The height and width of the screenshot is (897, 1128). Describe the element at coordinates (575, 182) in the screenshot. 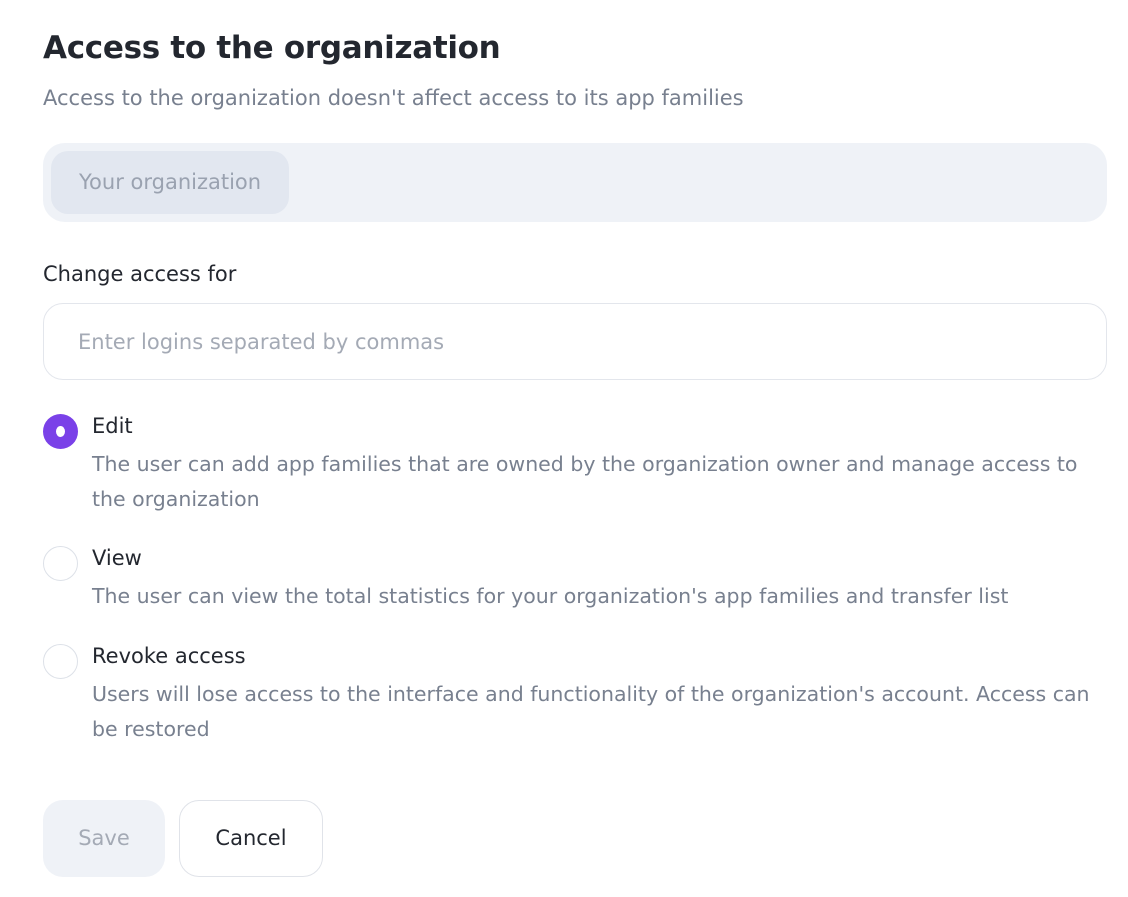

I see `organization-selector: Your organization` at that location.